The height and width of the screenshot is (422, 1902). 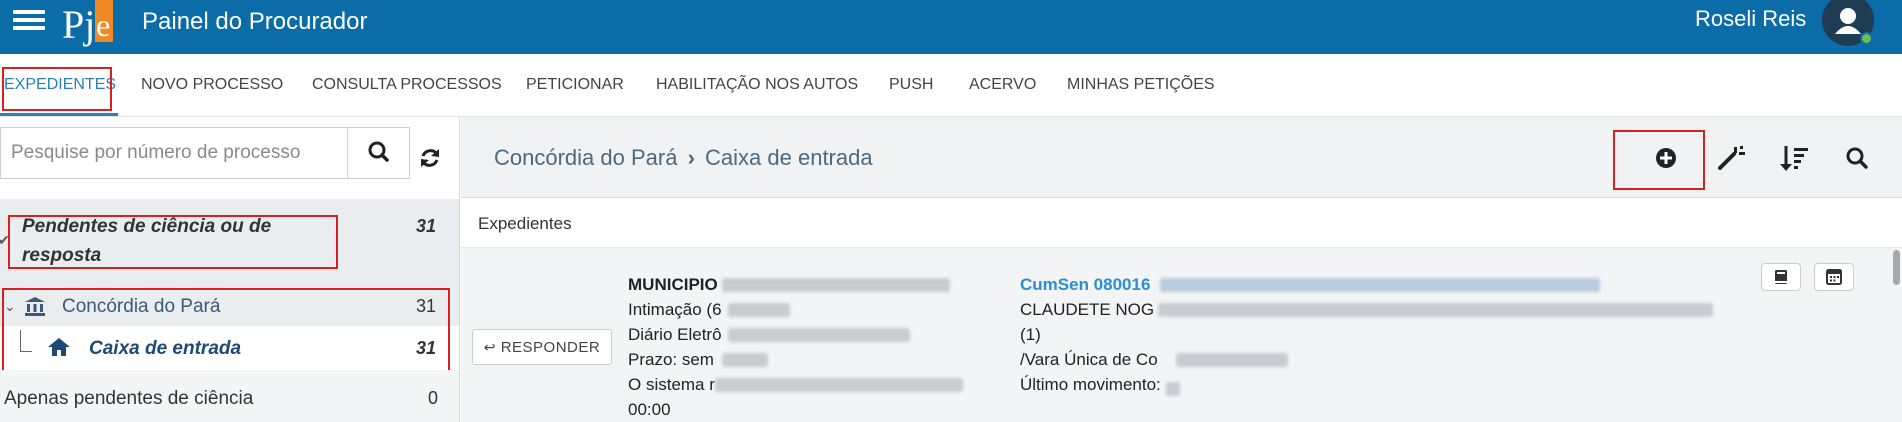 I want to click on tab-minhas-peticoes: MINHAS PETIÇÕES, so click(x=1141, y=85).